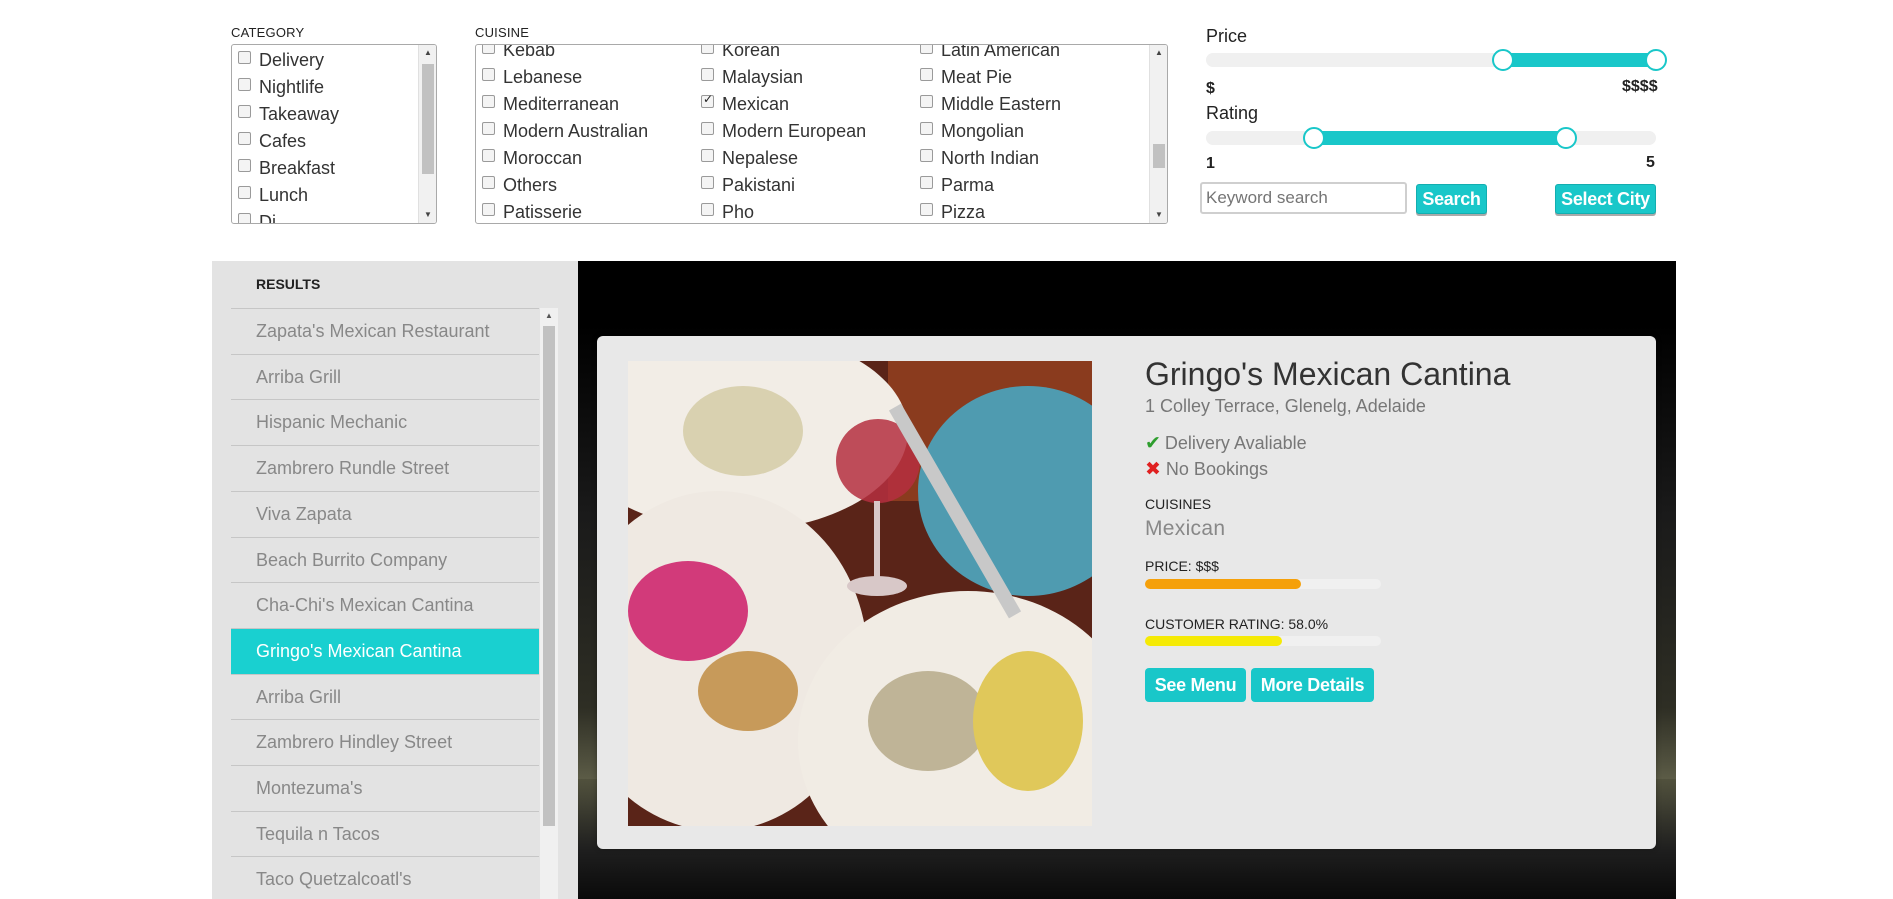 The width and height of the screenshot is (1893, 899). I want to click on category-option: Delivery, so click(281, 60).